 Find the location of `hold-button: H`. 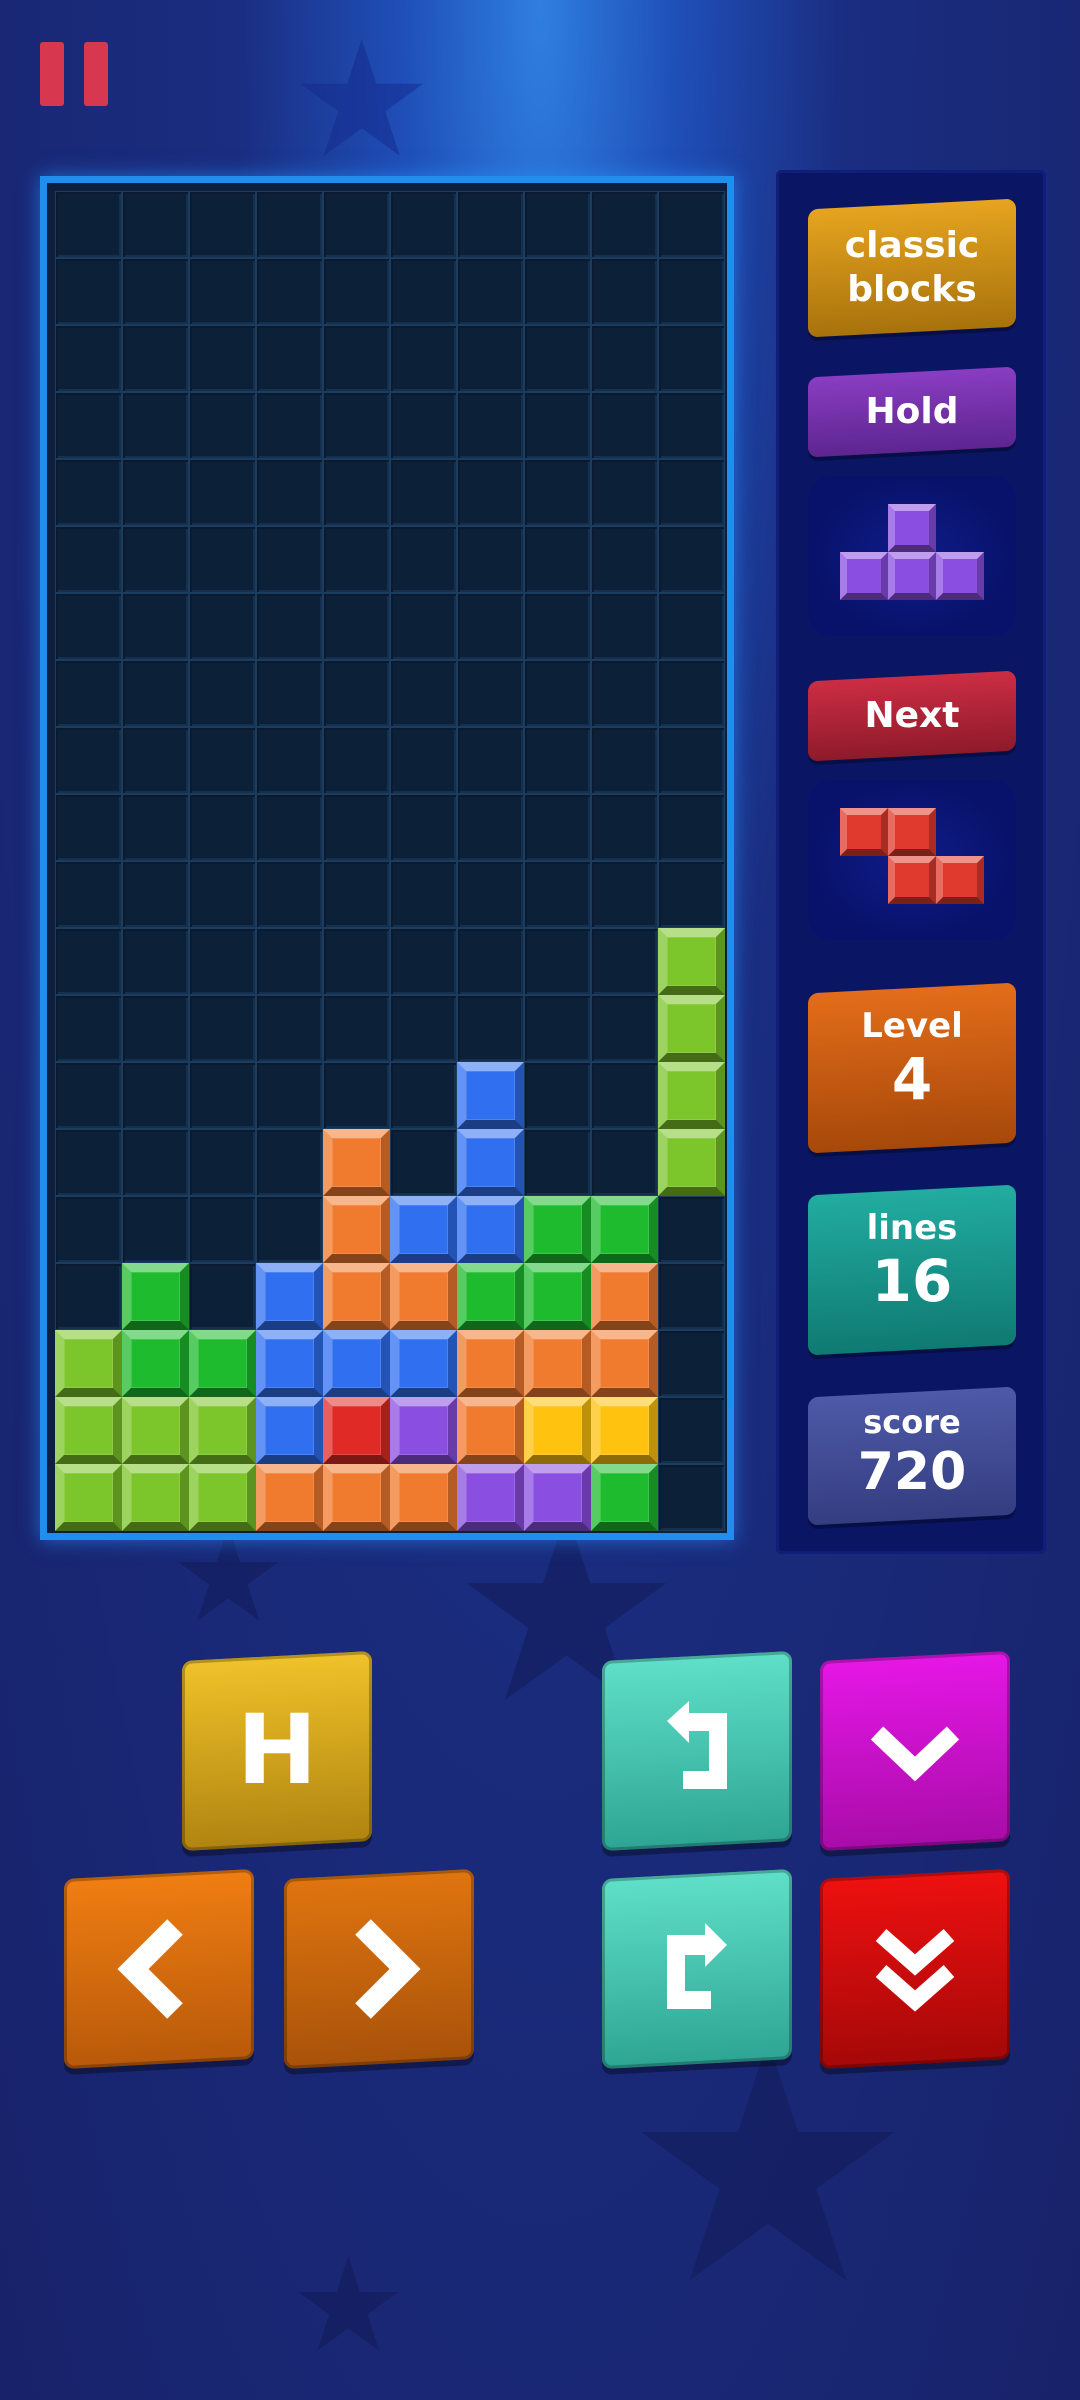

hold-button: H is located at coordinates (277, 1751).